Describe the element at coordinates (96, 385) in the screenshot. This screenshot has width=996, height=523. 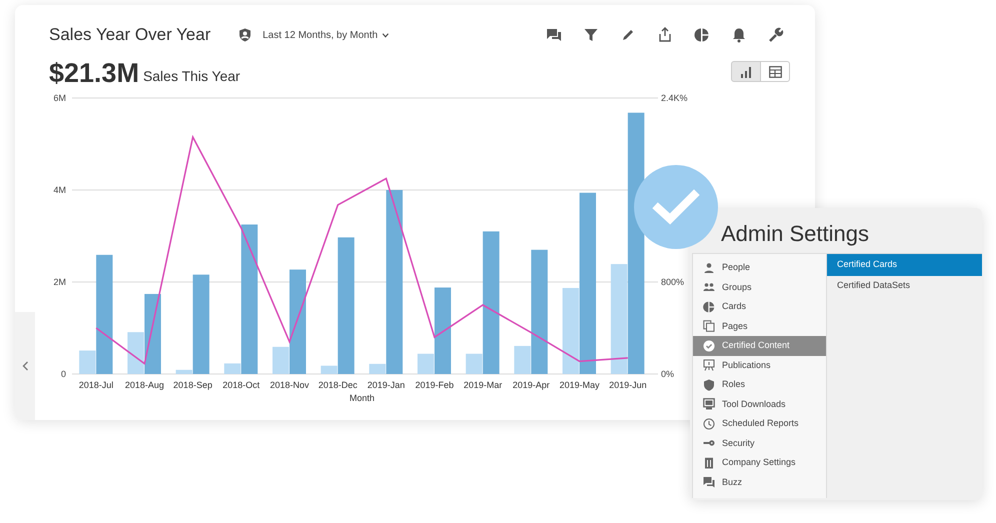
I see `axis-label: 2018-Jul` at that location.